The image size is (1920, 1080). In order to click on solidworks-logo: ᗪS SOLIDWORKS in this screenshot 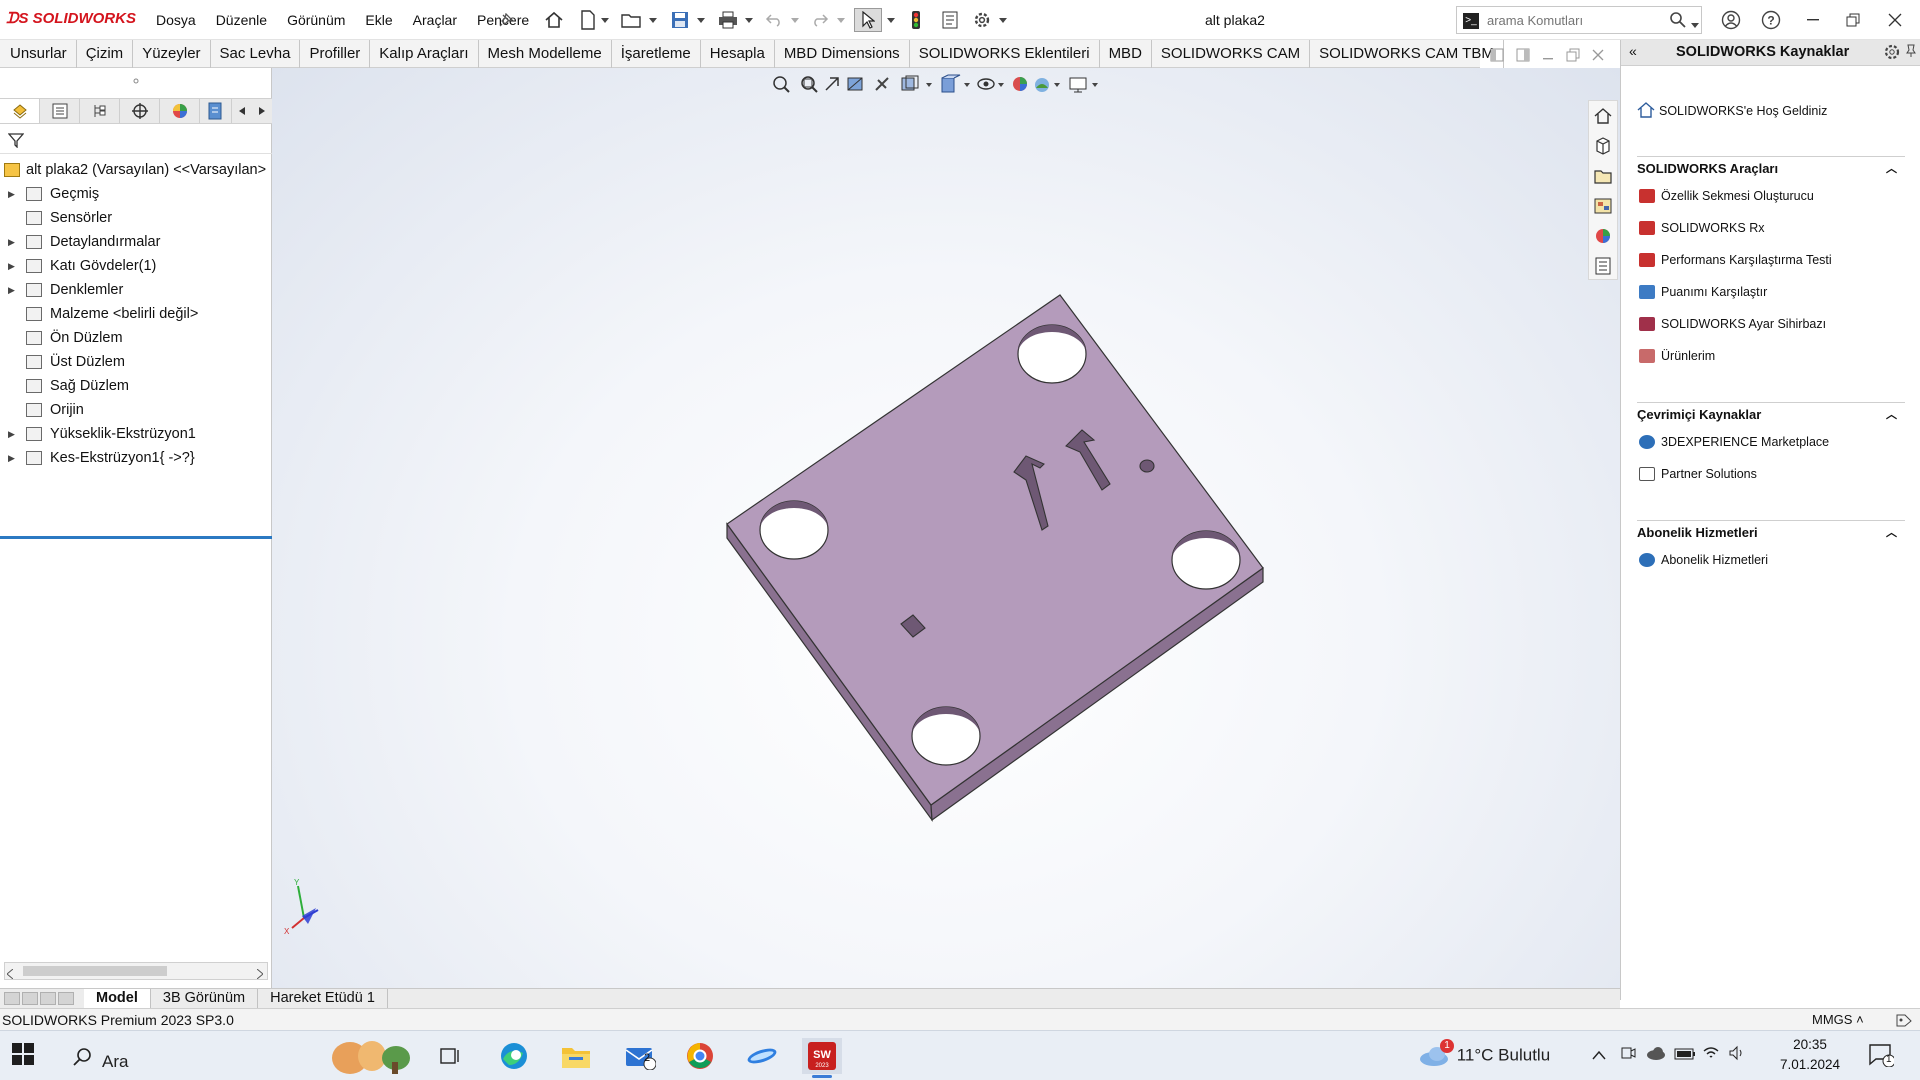, I will do `click(71, 18)`.